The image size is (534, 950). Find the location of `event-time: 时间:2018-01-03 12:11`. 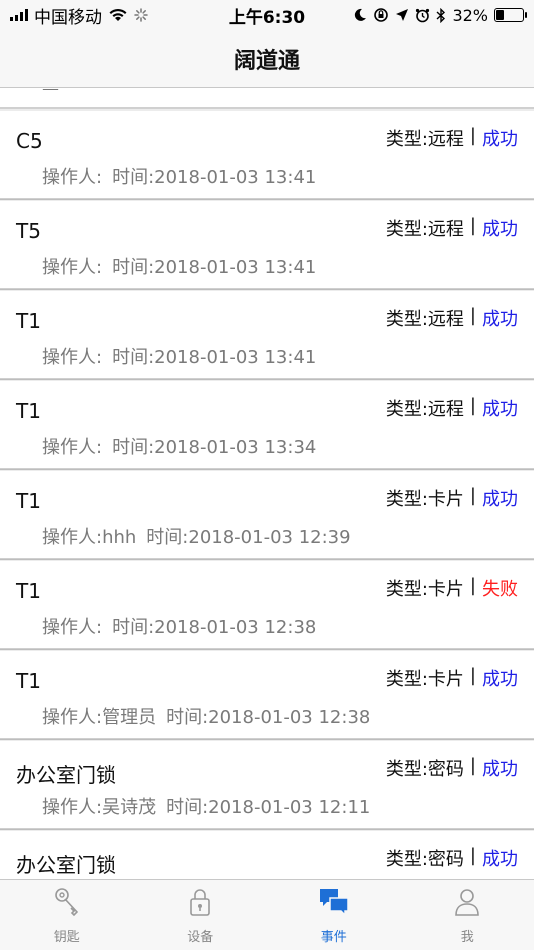

event-time: 时间:2018-01-03 12:11 is located at coordinates (268, 807).